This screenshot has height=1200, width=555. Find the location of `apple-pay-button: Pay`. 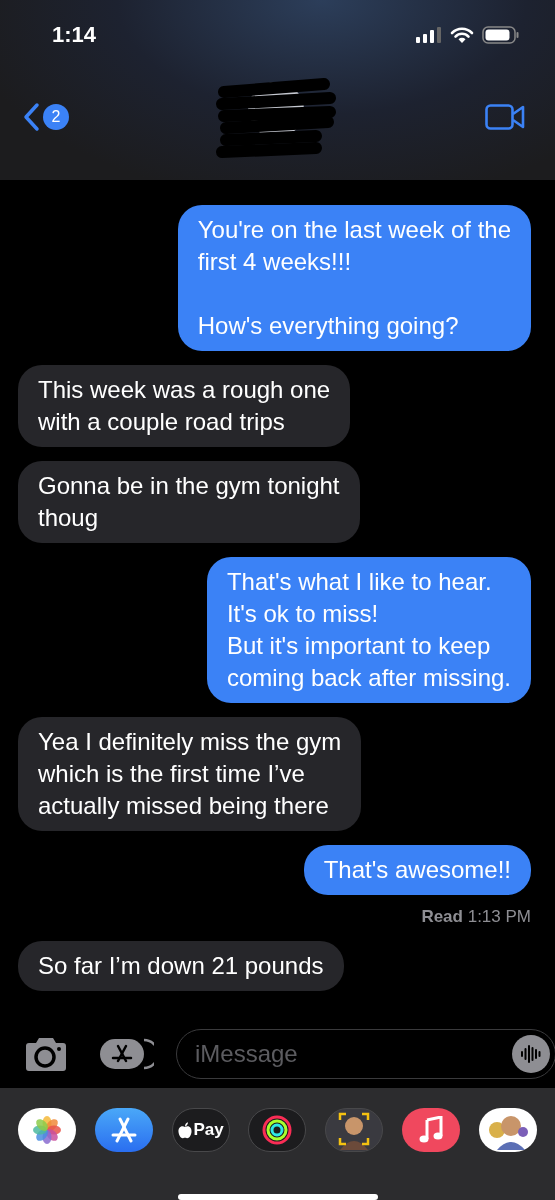

apple-pay-button: Pay is located at coordinates (200, 1130).